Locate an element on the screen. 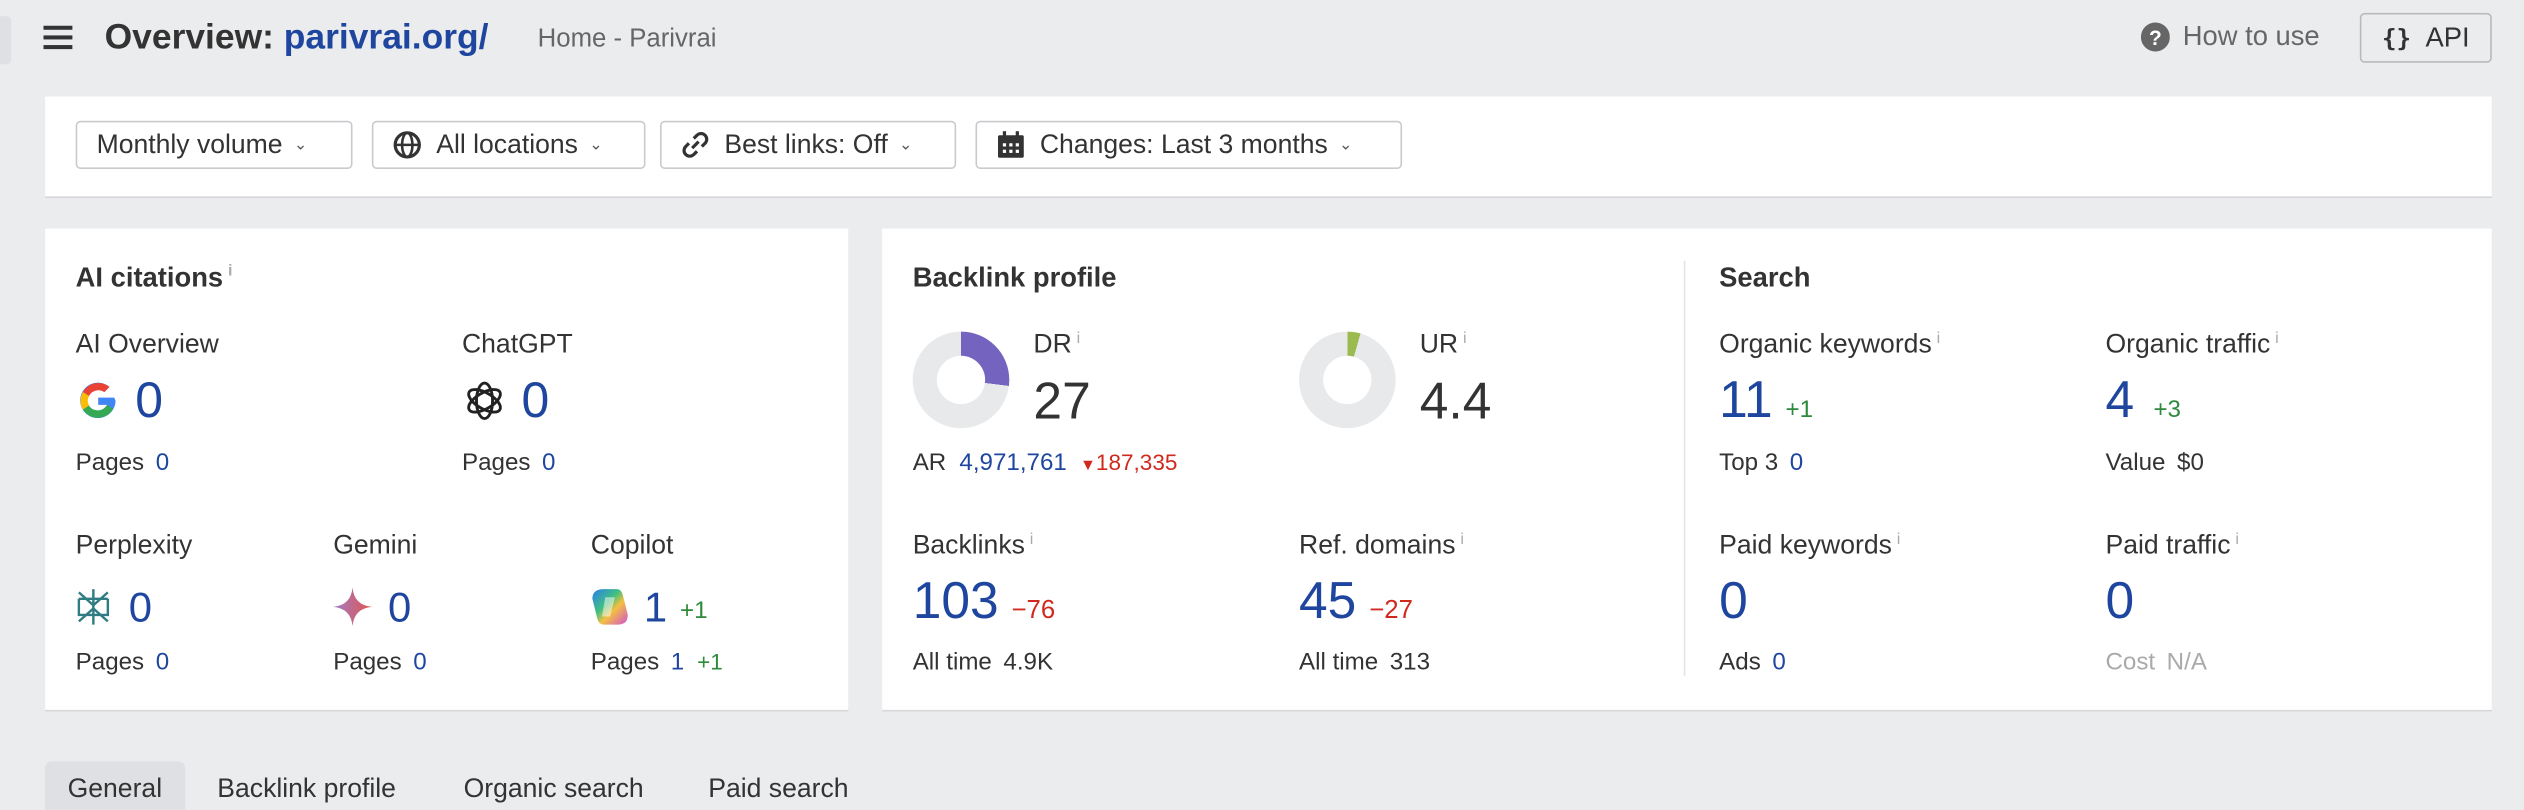  gemini-pages: Pages 0 is located at coordinates (379, 662).